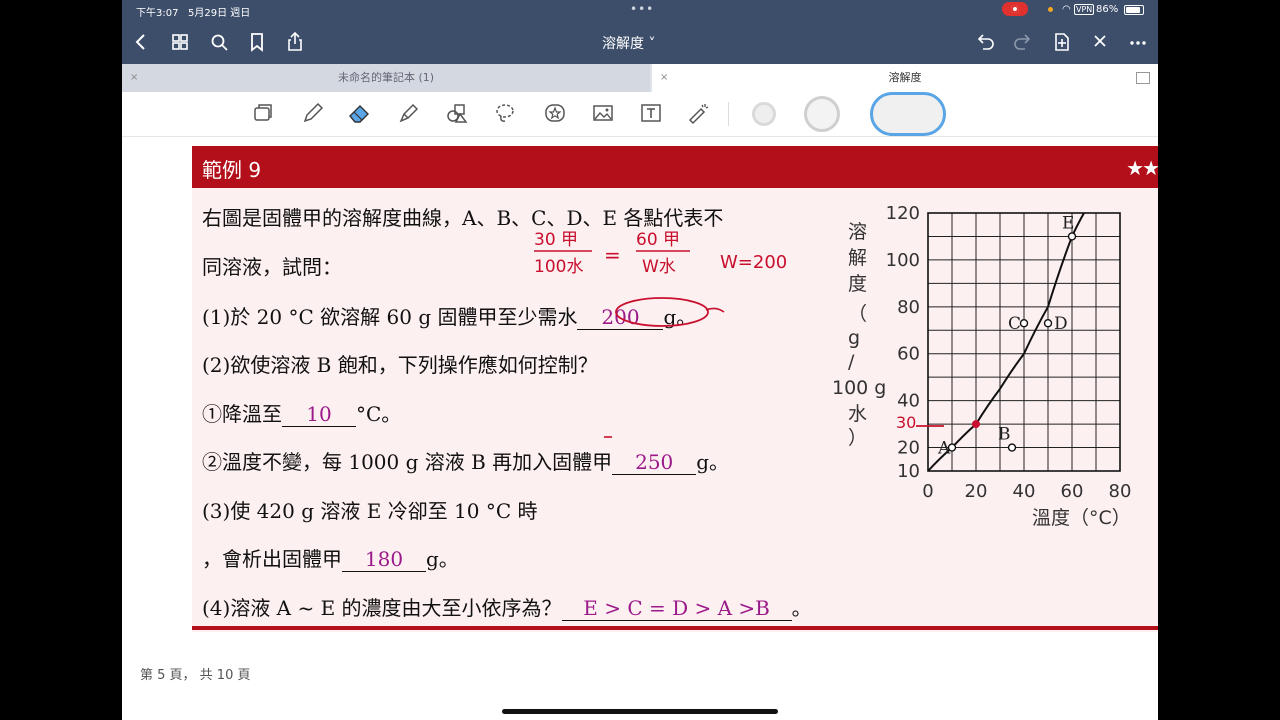  What do you see at coordinates (1048, 323) in the screenshot?
I see `point-d` at bounding box center [1048, 323].